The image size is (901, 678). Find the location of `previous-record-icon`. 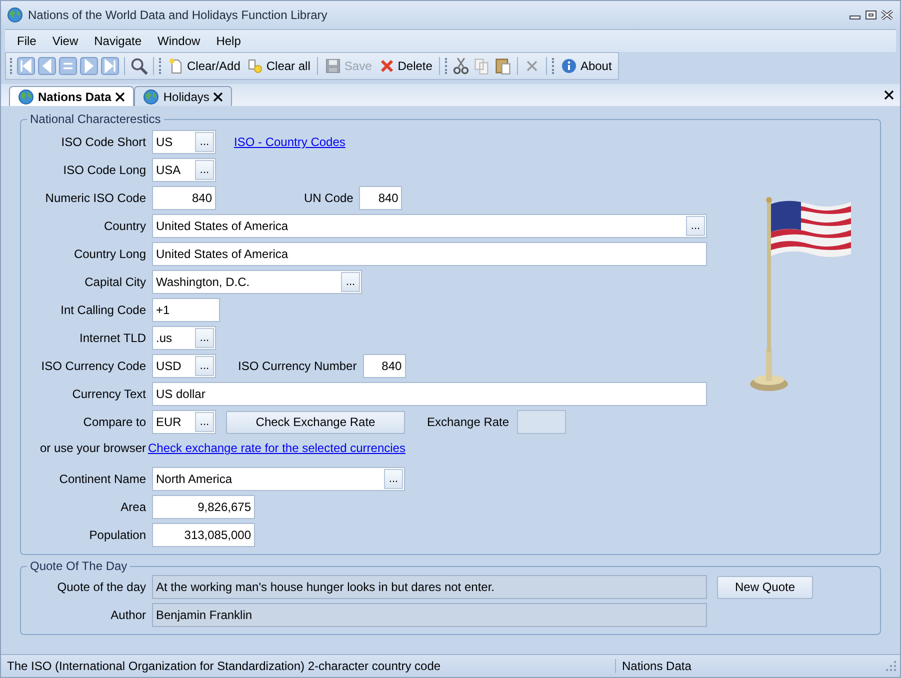

previous-record-icon is located at coordinates (47, 66).